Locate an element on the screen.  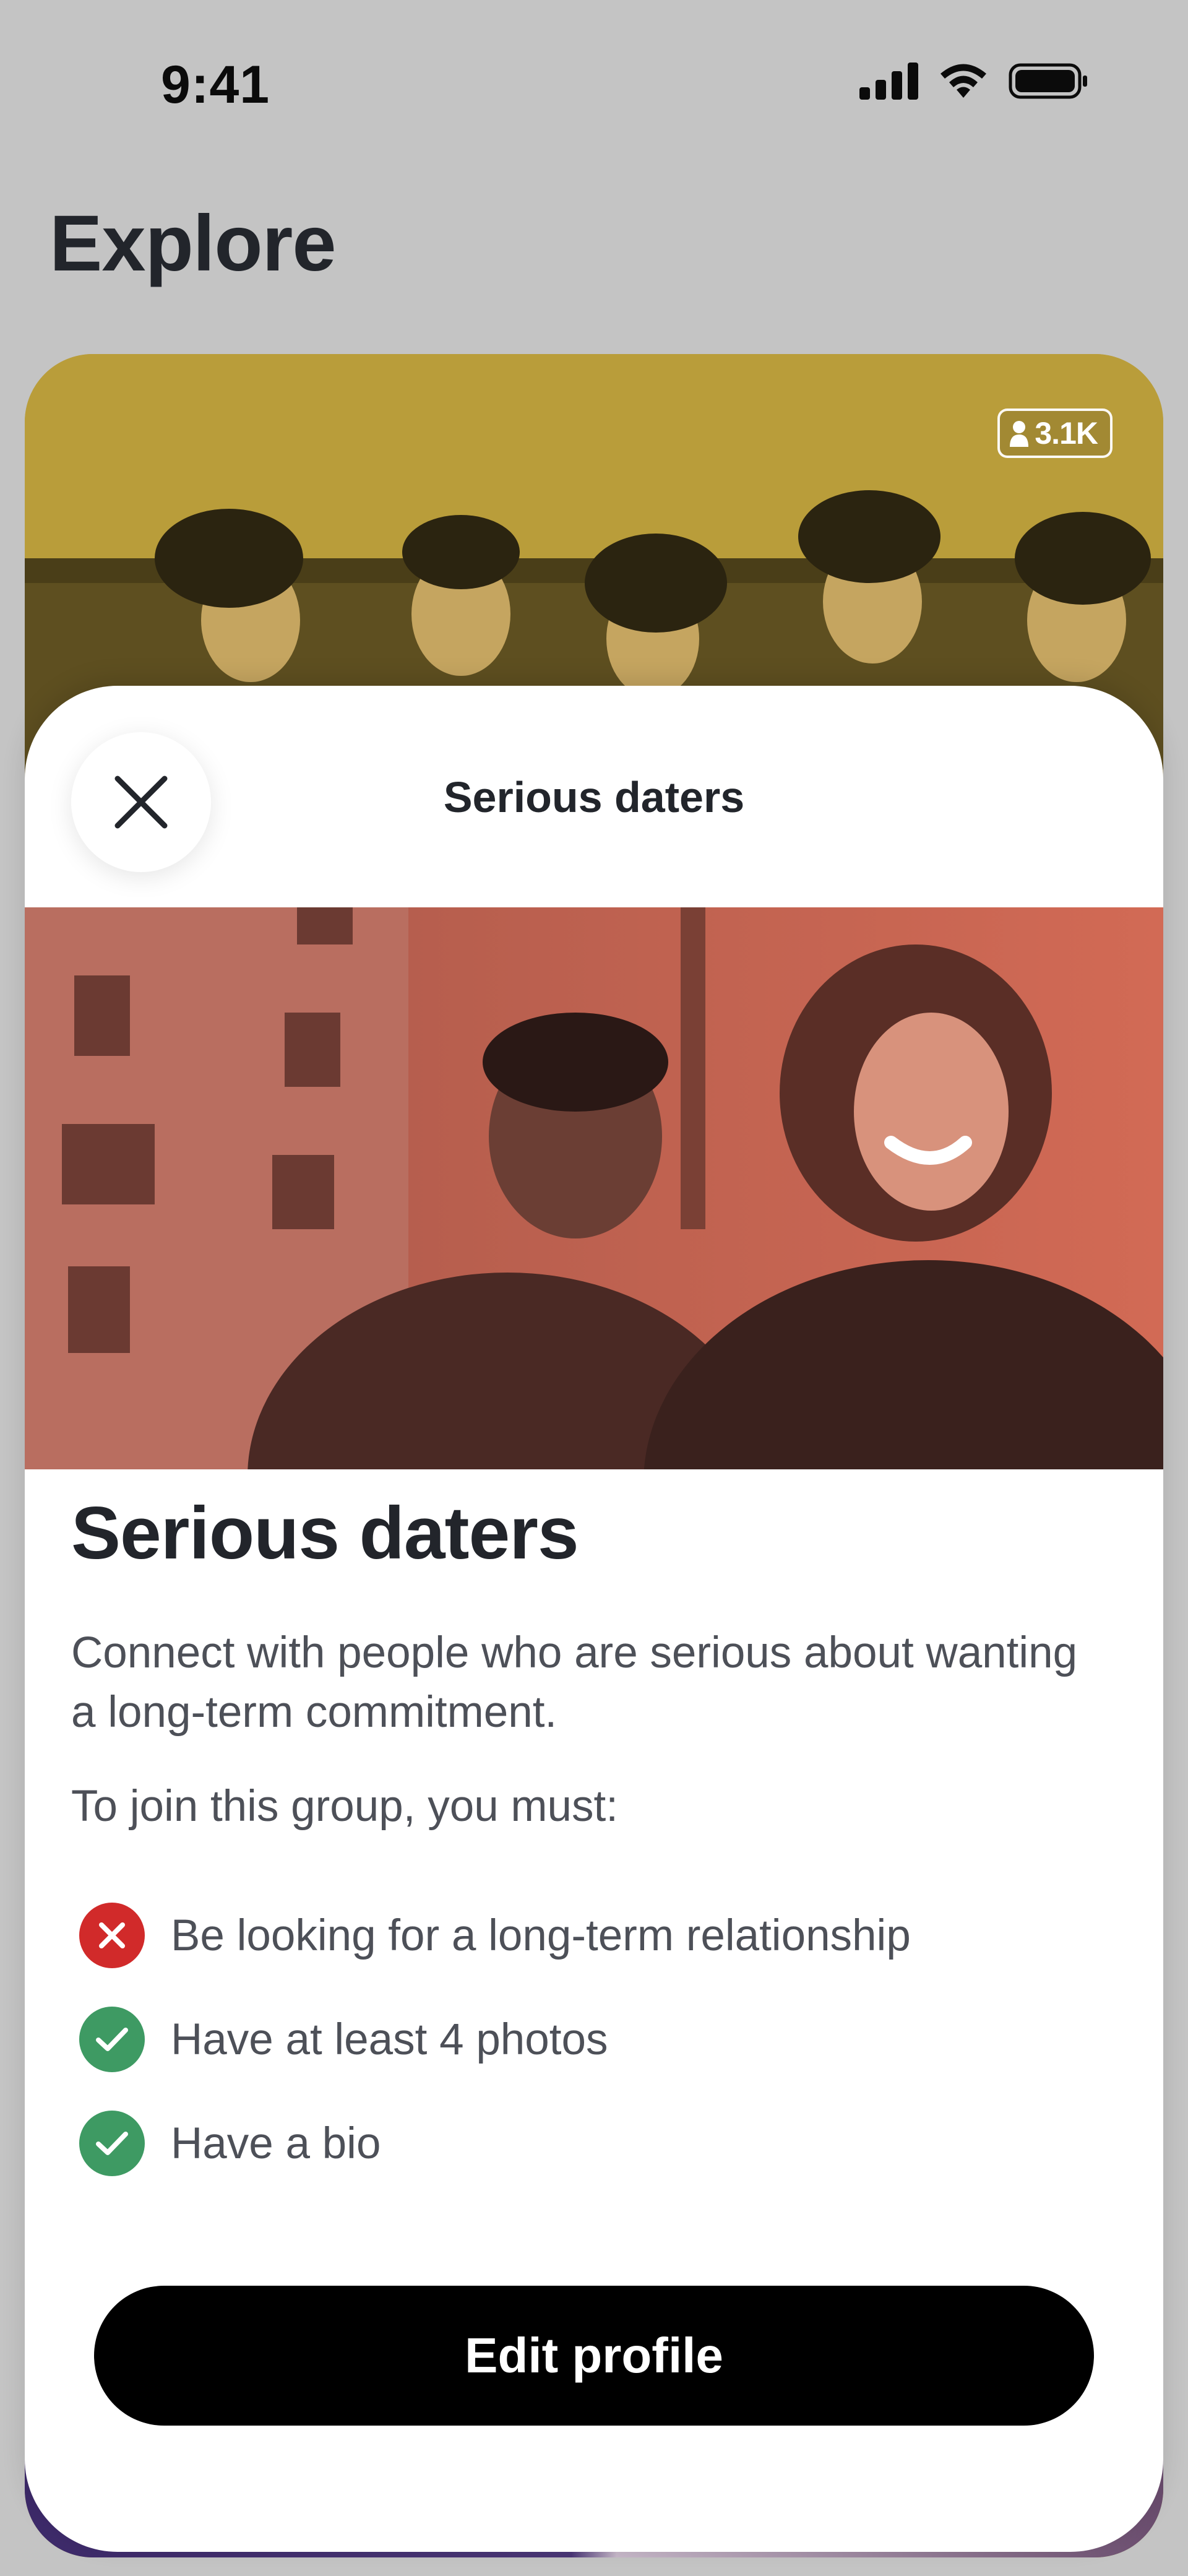
page-title: Explore is located at coordinates (193, 243).